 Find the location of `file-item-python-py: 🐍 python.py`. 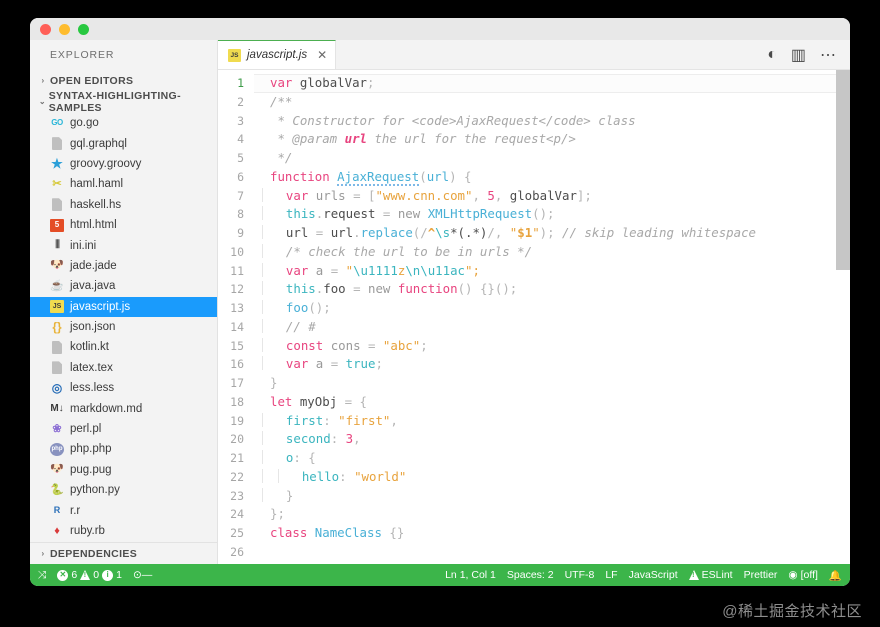

file-item-python-py: 🐍 python.py is located at coordinates (123, 490).